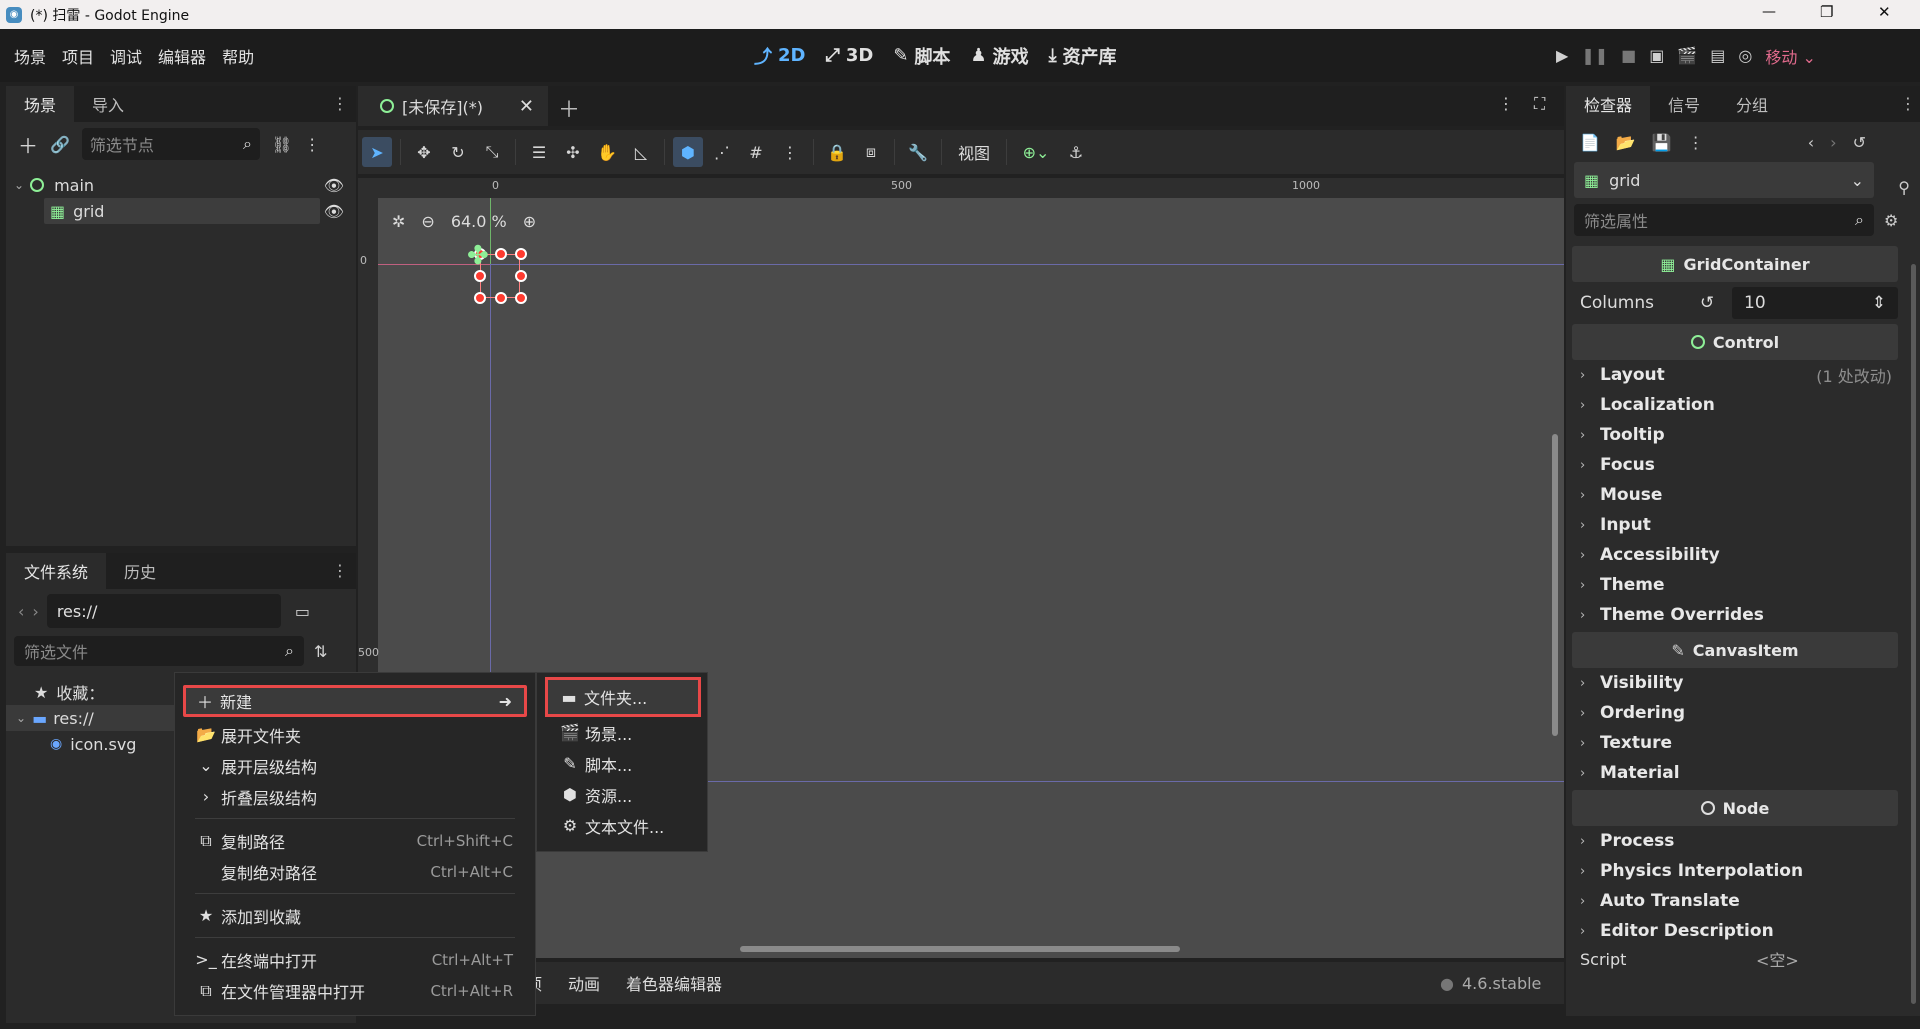 This screenshot has width=1920, height=1029. What do you see at coordinates (688, 152) in the screenshot?
I see `smart-snap-icon: ⬢` at bounding box center [688, 152].